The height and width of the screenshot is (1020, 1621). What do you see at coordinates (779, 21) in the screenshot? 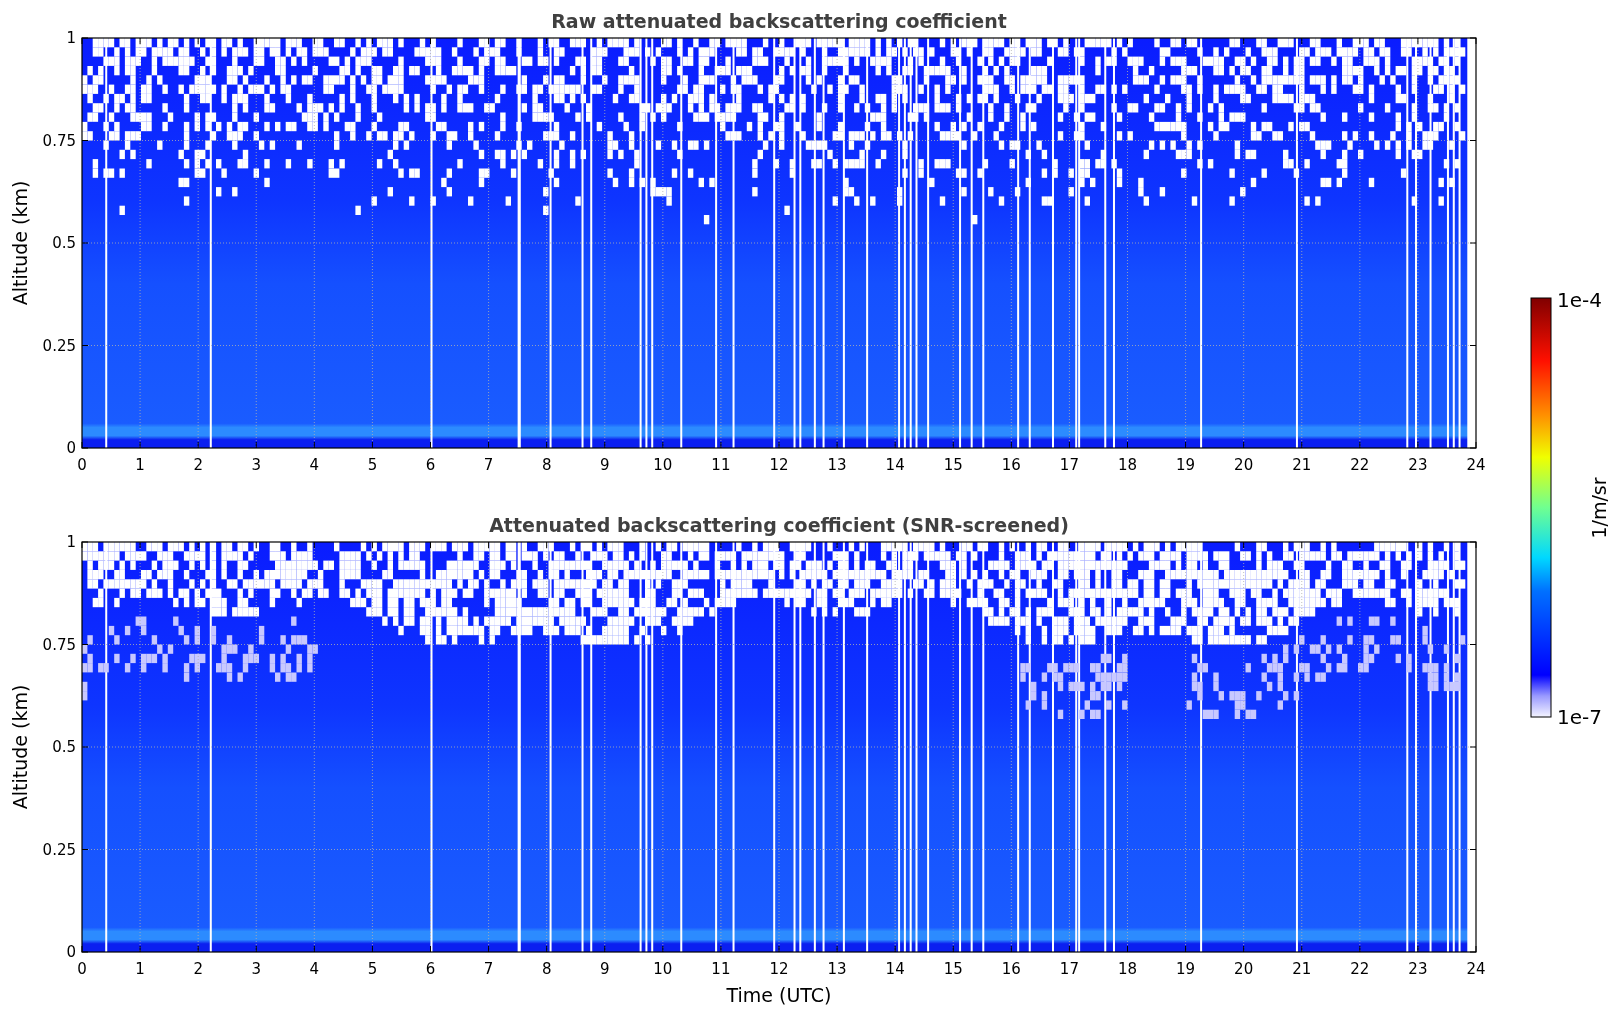
I see `chart-title: Raw attenuated backscattering coefficient` at bounding box center [779, 21].